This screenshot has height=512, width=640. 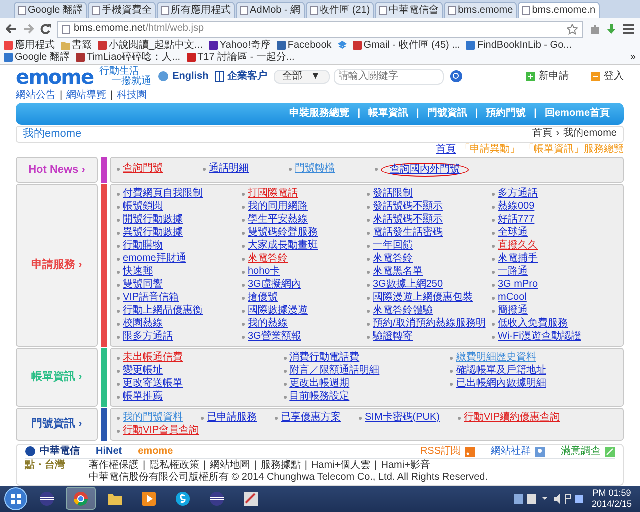 What do you see at coordinates (153, 220) in the screenshot?
I see `service-link: 開號行動數據` at bounding box center [153, 220].